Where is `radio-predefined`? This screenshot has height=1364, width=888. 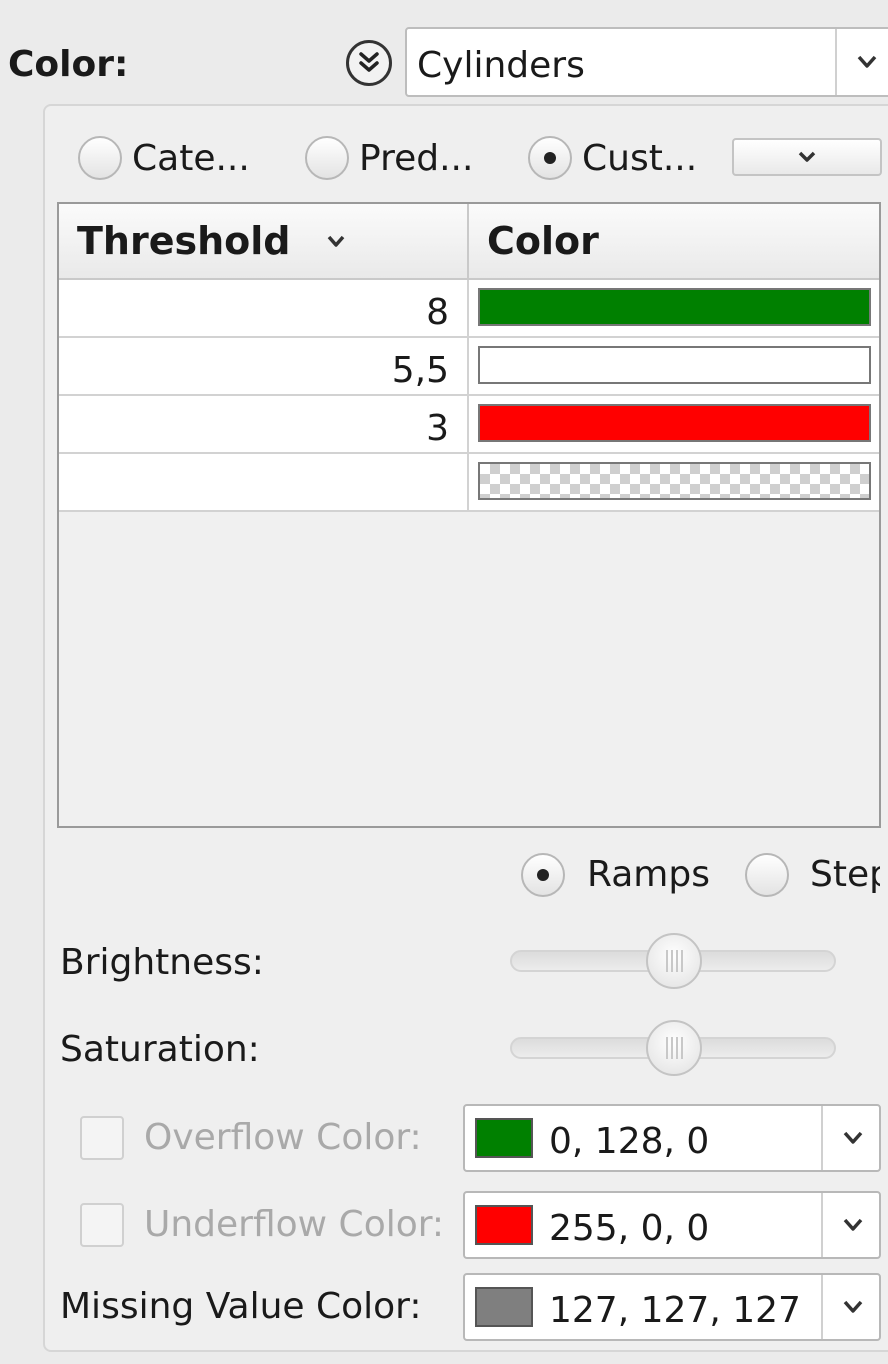 radio-predefined is located at coordinates (327, 158).